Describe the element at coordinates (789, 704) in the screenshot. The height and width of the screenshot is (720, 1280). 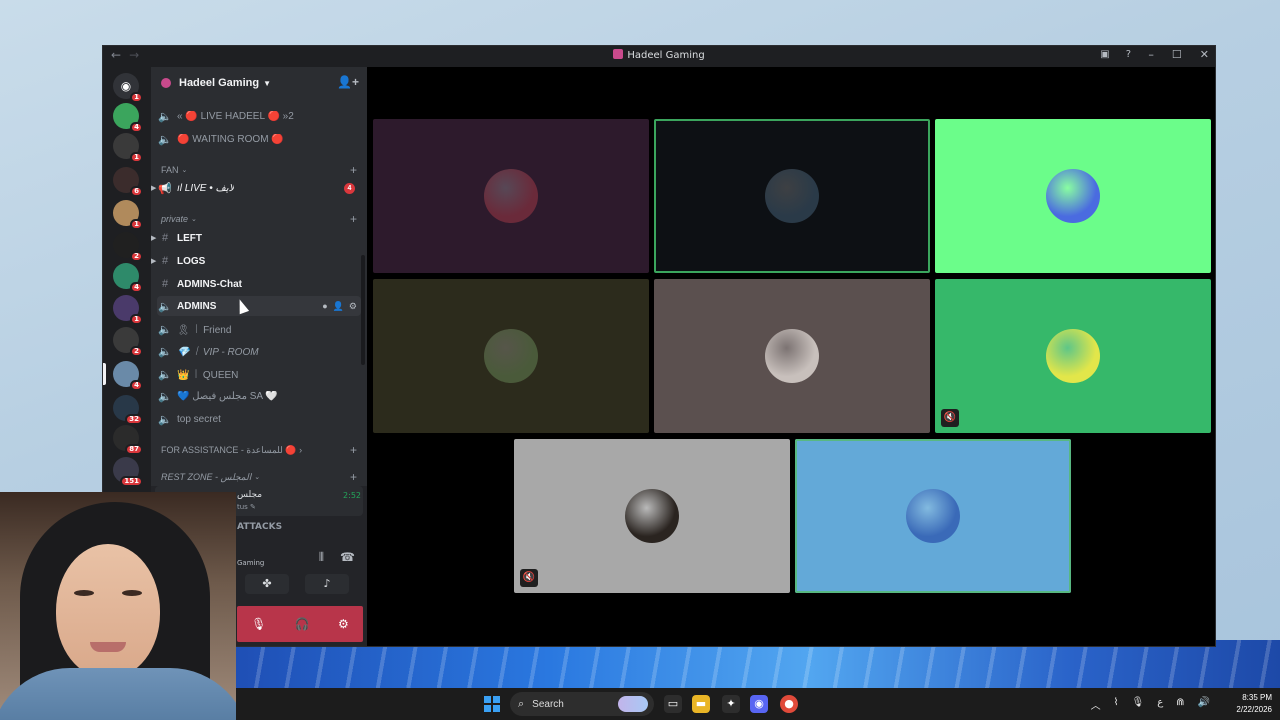
I see `chrome-icon: ●` at that location.